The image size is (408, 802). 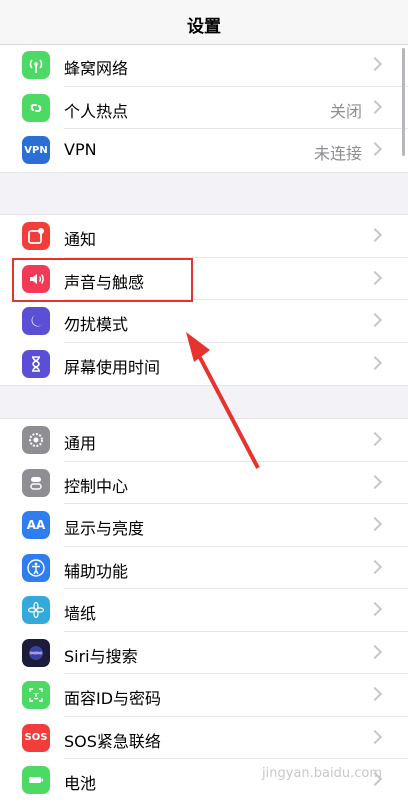 I want to click on settings-row-siri: Siri与搜索, so click(x=204, y=653).